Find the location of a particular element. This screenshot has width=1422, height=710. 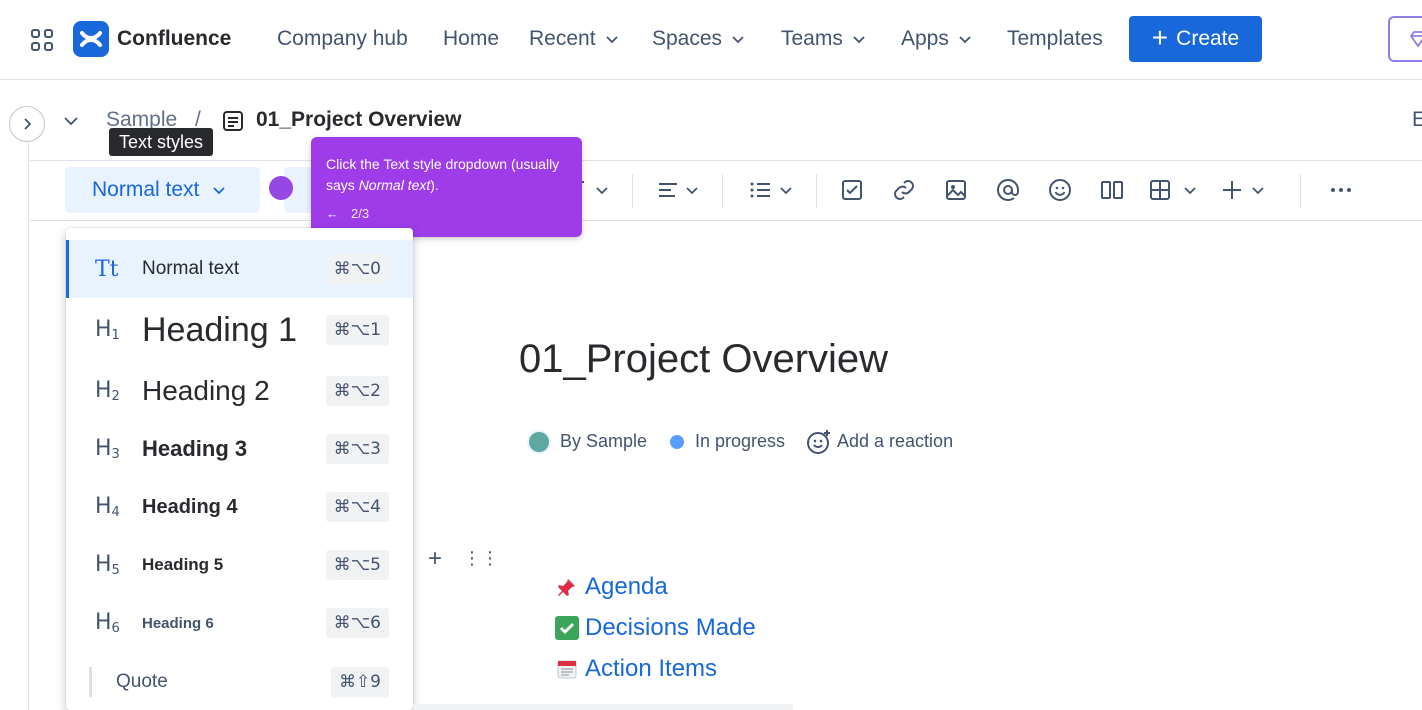

pushpin-icon is located at coordinates (567, 587).